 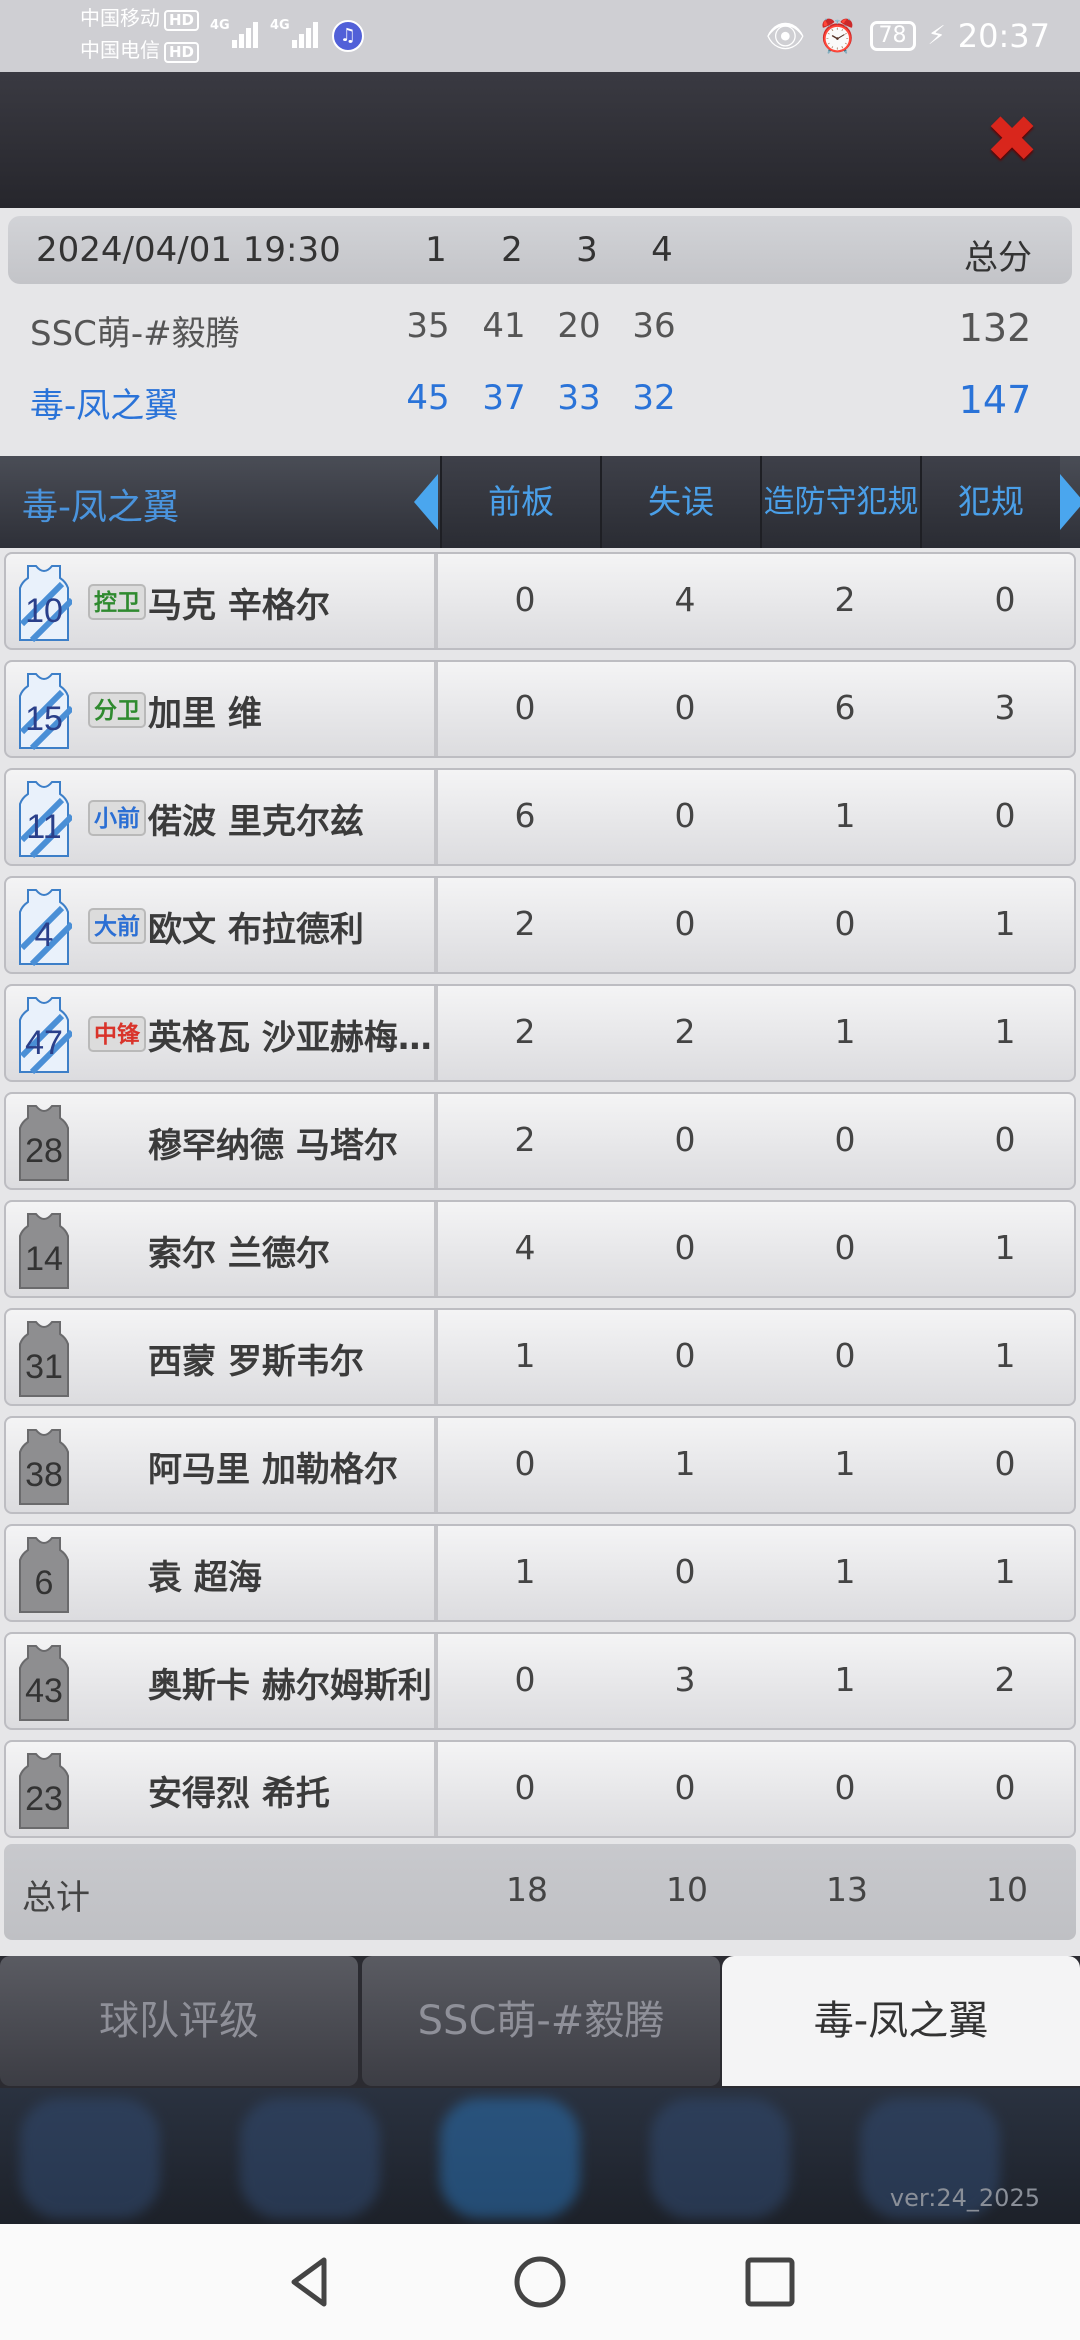 I want to click on jersey-number: 43, so click(x=44, y=1691).